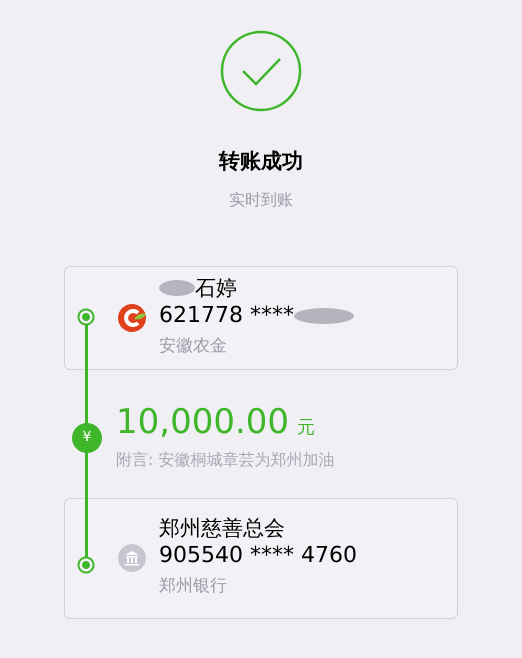  I want to click on bank-name: 安徽农金, so click(193, 346).